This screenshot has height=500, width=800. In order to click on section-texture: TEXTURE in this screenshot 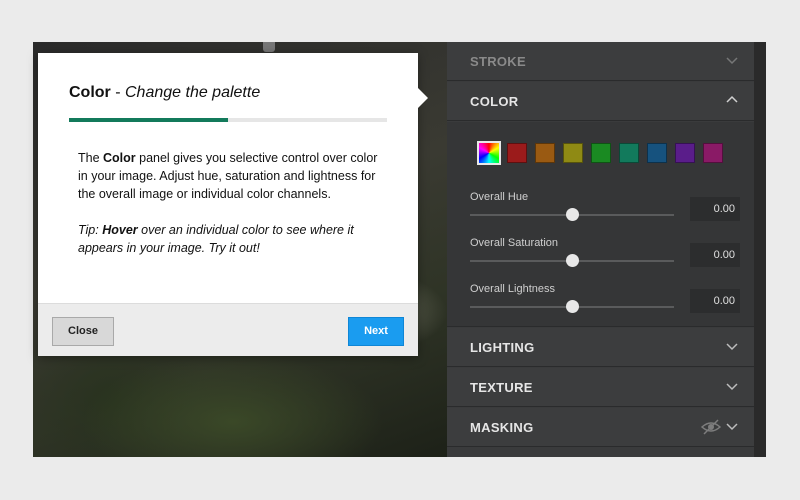, I will do `click(600, 387)`.